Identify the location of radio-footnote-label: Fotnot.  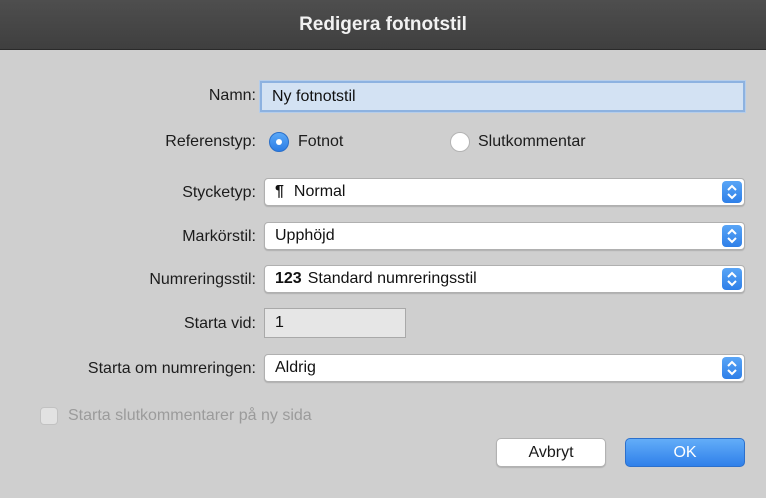
(320, 142).